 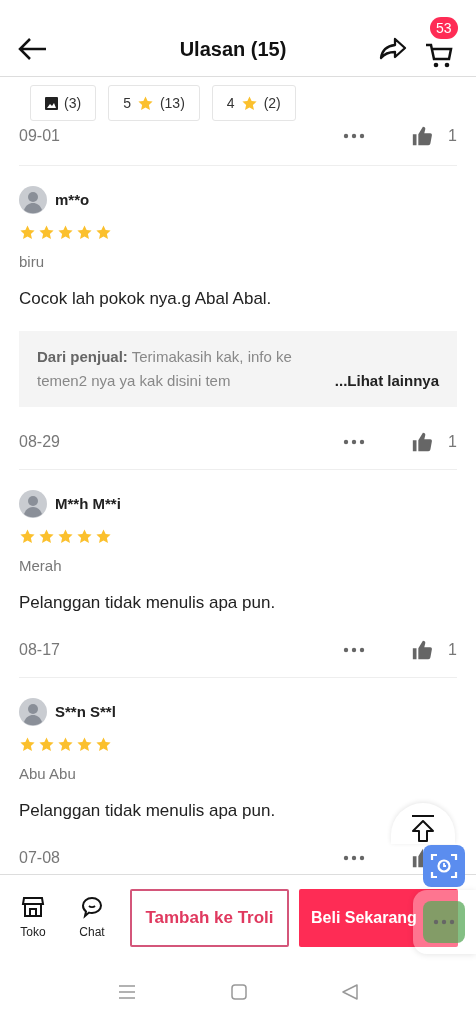 I want to click on scroll-to-top-button, so click(x=423, y=823).